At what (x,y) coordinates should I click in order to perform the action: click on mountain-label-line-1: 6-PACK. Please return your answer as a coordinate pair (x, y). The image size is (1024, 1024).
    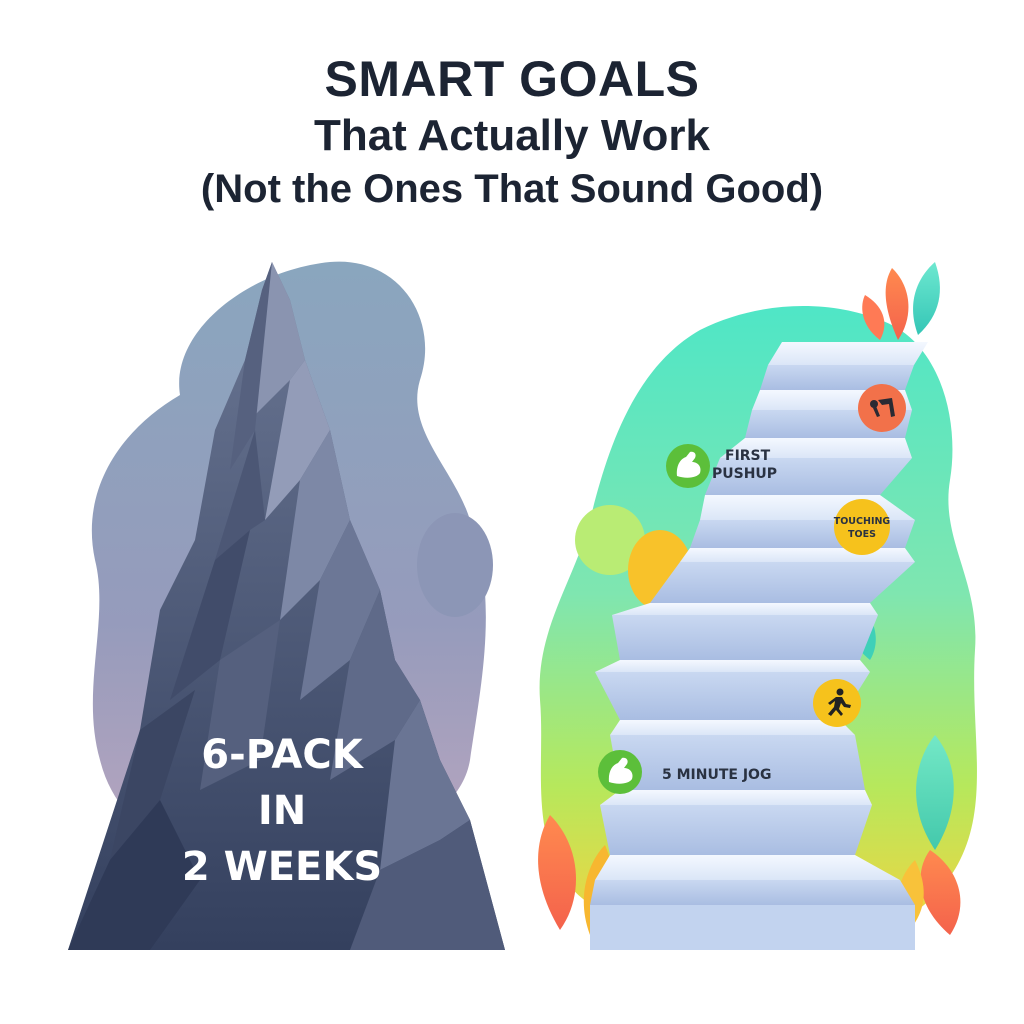
    Looking at the image, I should click on (282, 755).